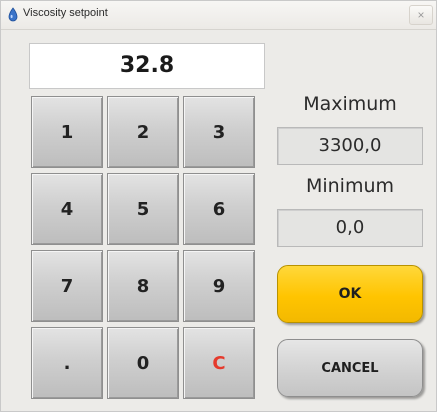  I want to click on value-display: 32.8, so click(147, 66).